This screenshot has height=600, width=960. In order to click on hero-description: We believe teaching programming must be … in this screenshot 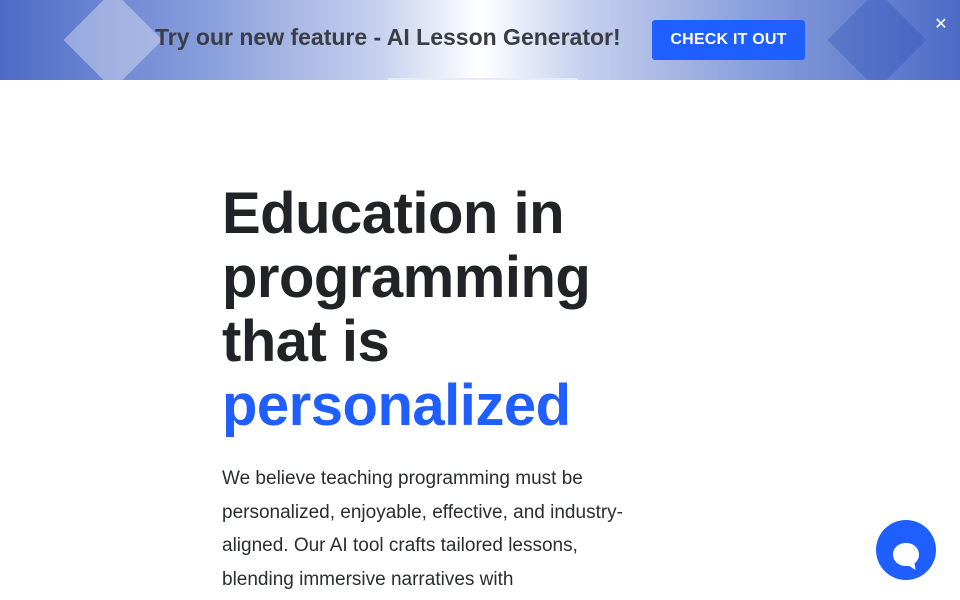, I will do `click(423, 529)`.